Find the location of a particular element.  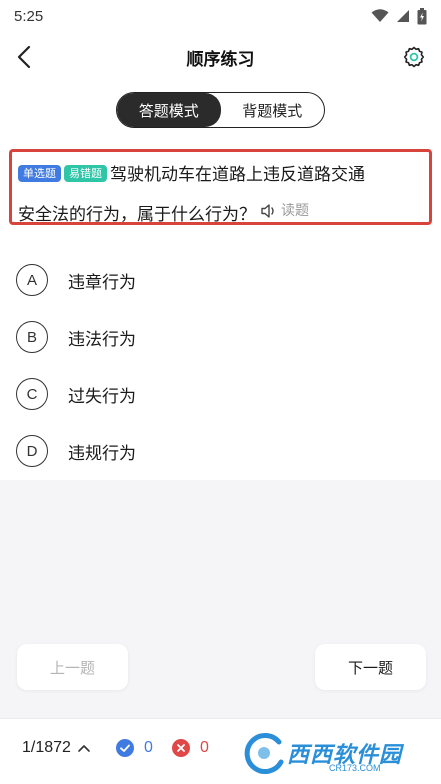

question-line-2: 安全法的行为，属于什么行为？ 读题 is located at coordinates (220, 213).